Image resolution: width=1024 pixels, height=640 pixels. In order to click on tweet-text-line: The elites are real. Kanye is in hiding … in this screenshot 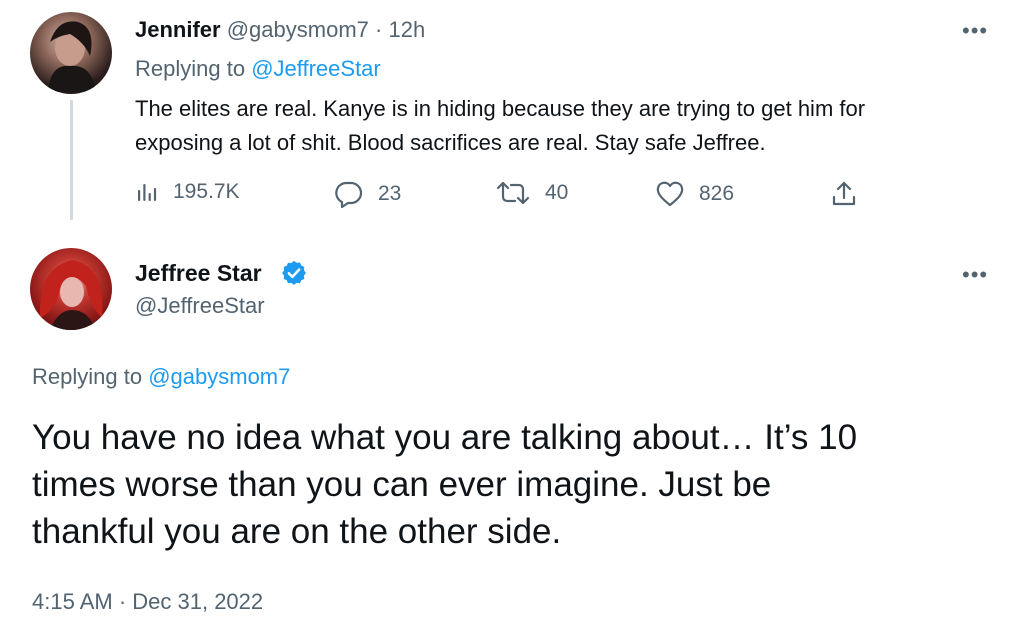, I will do `click(500, 108)`.